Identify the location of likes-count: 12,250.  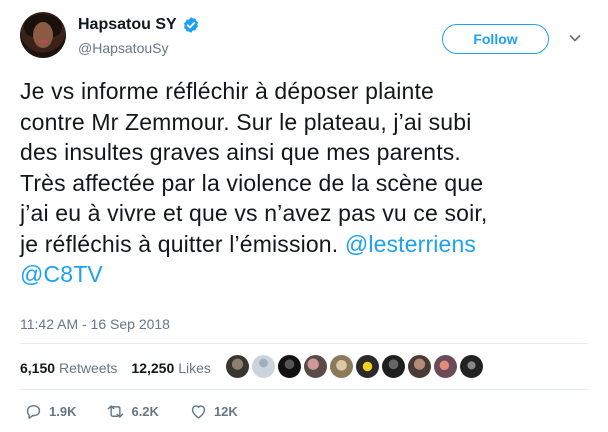
(152, 368).